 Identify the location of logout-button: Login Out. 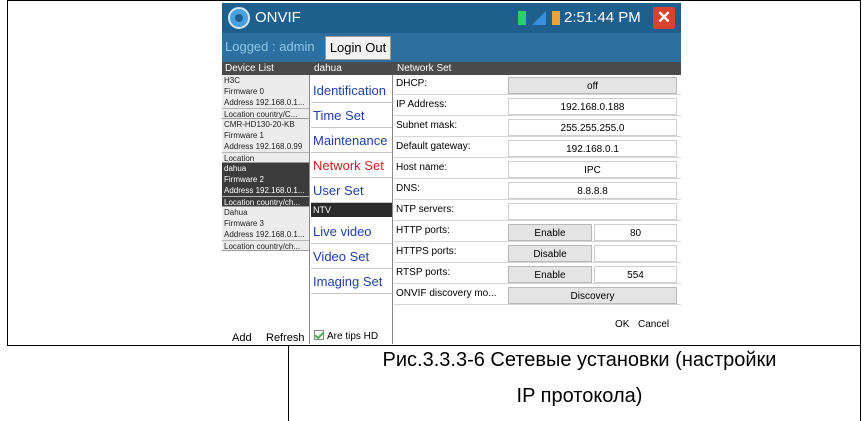
(358, 48).